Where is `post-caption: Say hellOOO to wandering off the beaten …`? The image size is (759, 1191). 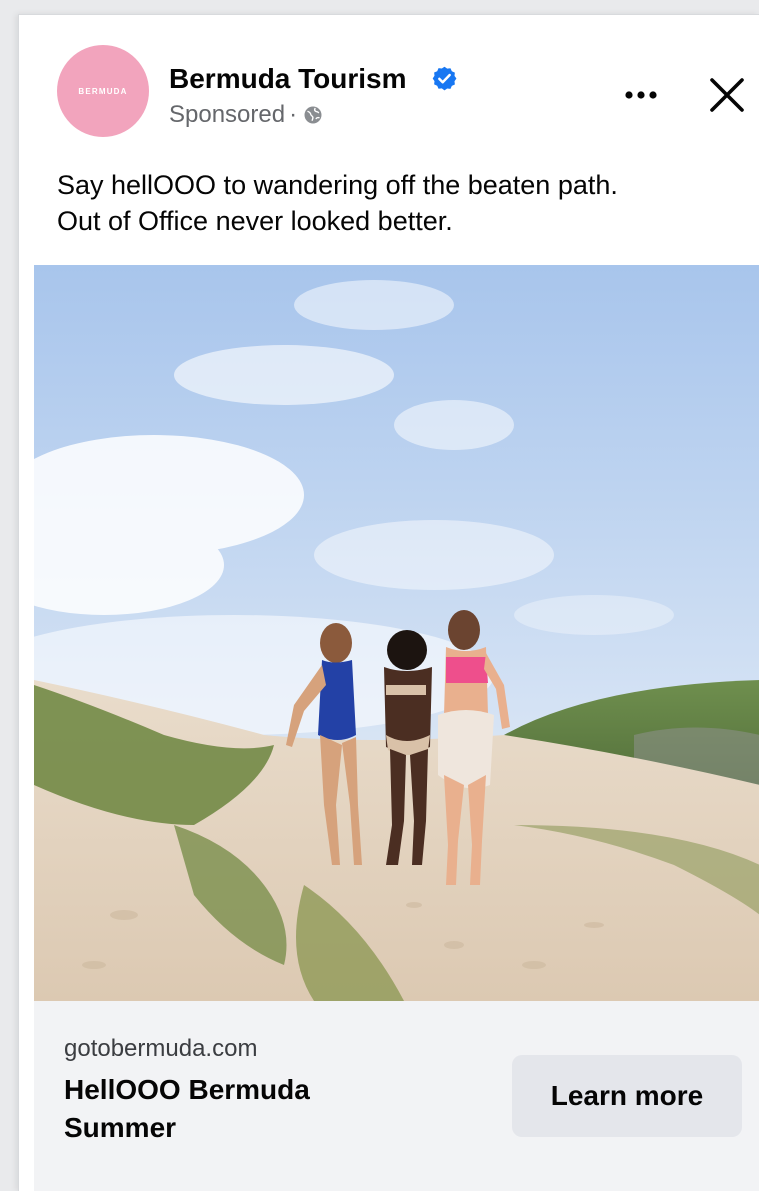 post-caption: Say hellOOO to wandering off the beaten … is located at coordinates (402, 203).